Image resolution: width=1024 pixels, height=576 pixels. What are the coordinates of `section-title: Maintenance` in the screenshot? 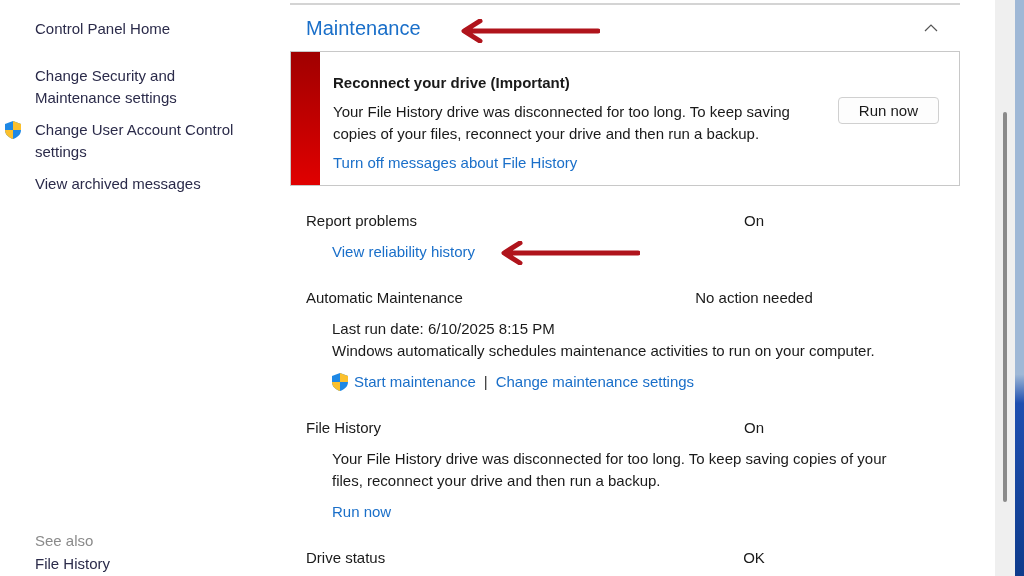 It's located at (363, 28).